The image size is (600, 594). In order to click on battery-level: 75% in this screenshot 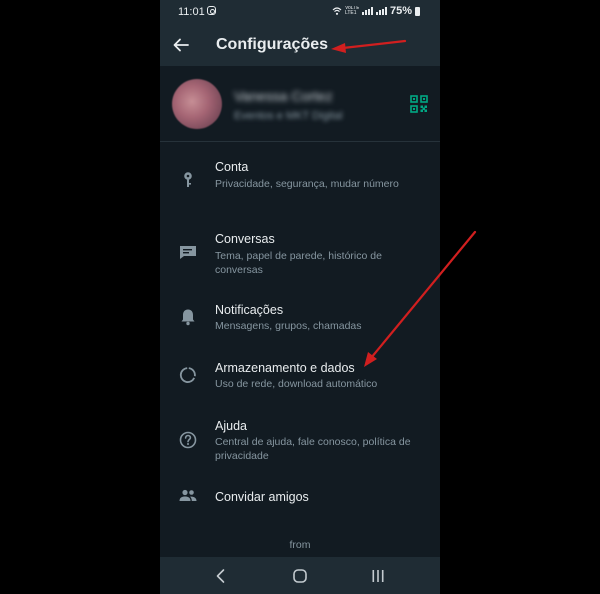, I will do `click(400, 11)`.